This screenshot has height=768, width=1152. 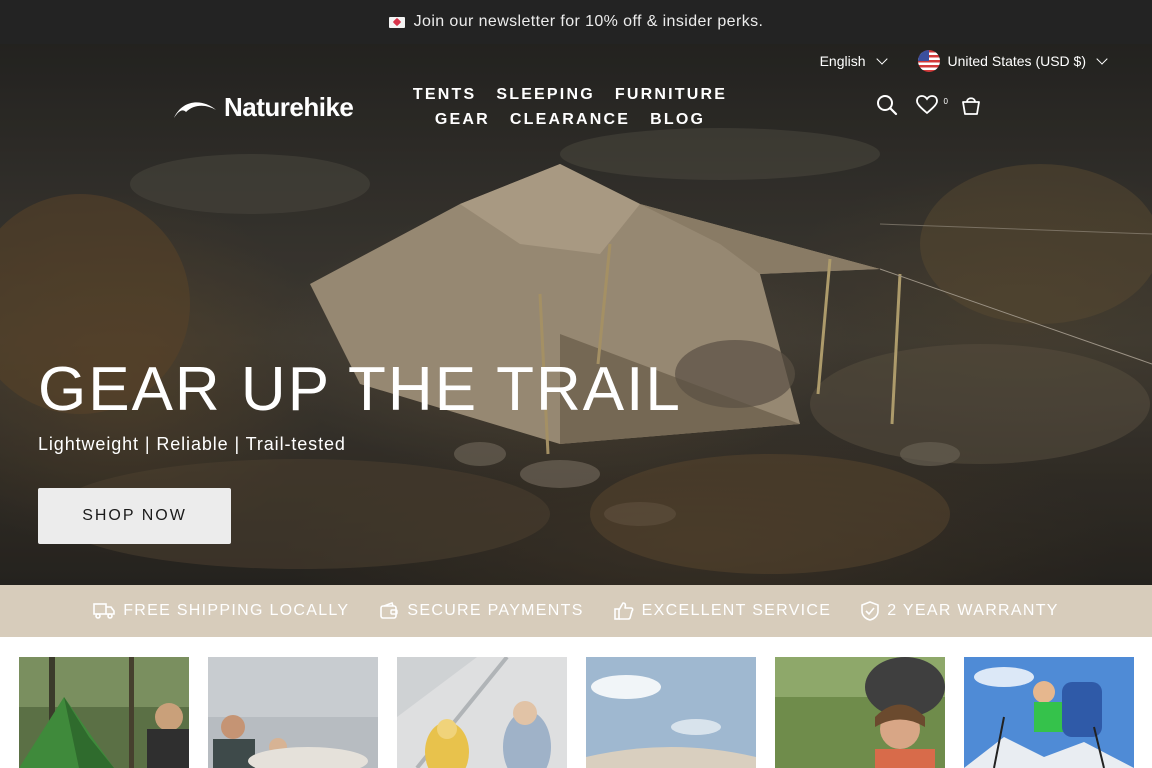 I want to click on hero-title: GEAR UP THE TRAIL, so click(x=360, y=389).